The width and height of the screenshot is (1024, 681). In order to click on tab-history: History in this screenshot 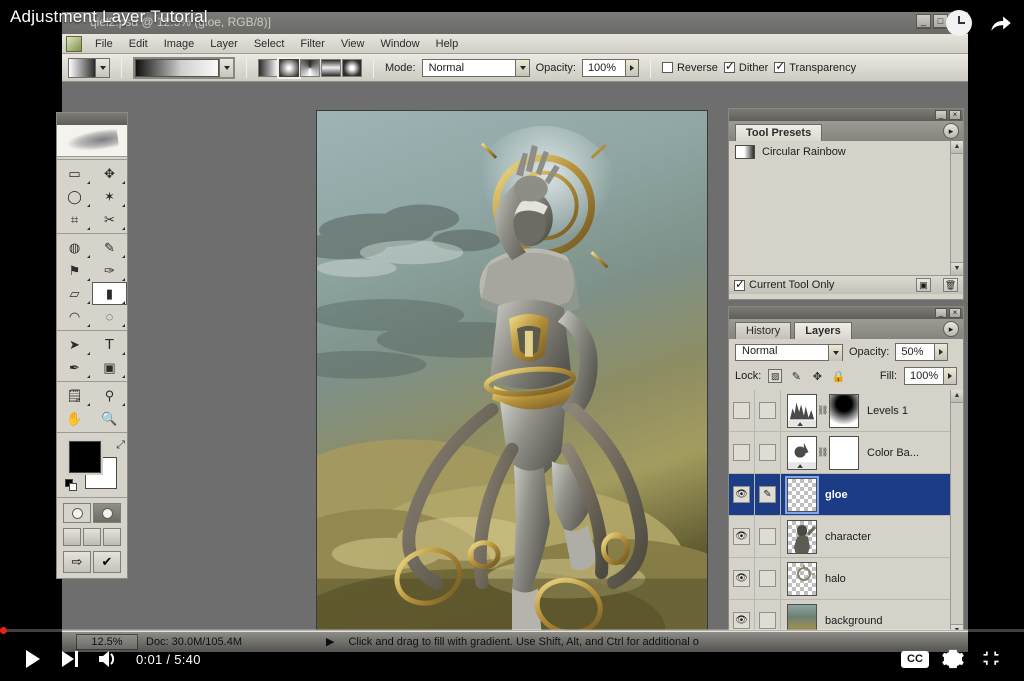, I will do `click(763, 330)`.